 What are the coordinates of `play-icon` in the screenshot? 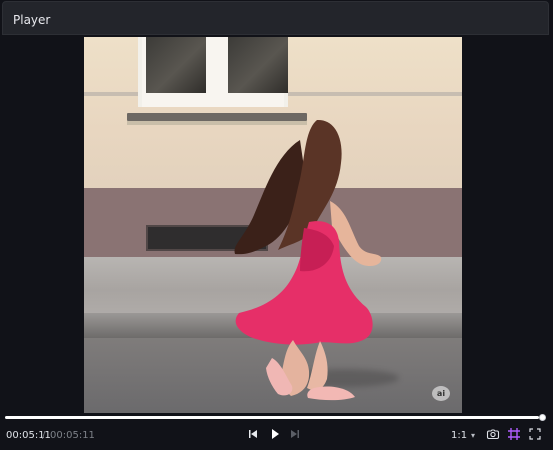 It's located at (275, 434).